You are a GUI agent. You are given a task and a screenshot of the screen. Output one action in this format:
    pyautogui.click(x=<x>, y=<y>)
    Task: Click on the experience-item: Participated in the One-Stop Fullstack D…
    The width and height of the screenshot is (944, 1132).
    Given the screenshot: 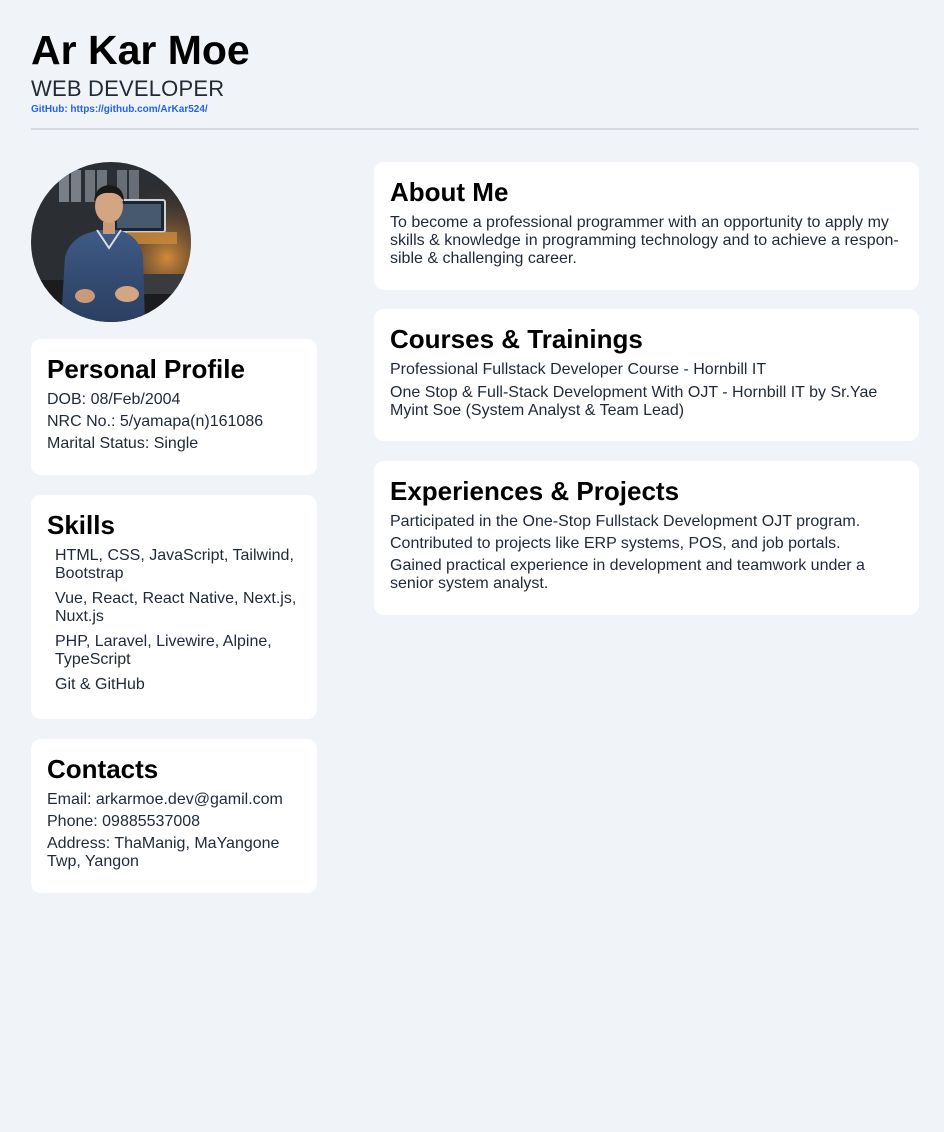 What is the action you would take?
    pyautogui.click(x=625, y=521)
    